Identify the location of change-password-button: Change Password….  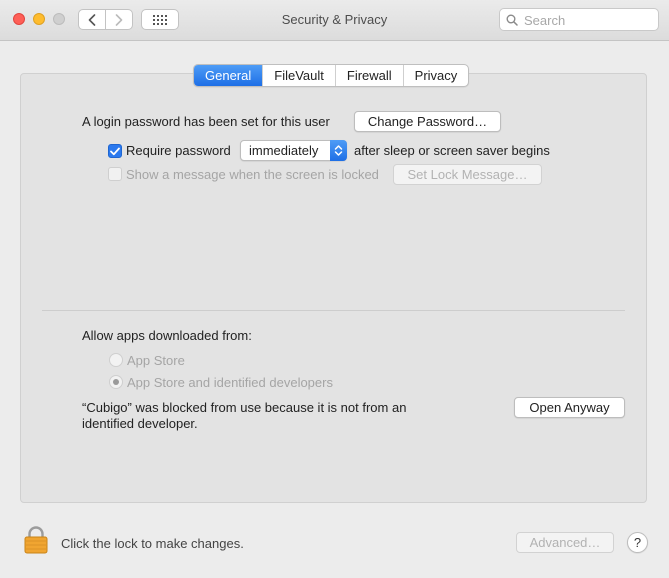
(427, 121).